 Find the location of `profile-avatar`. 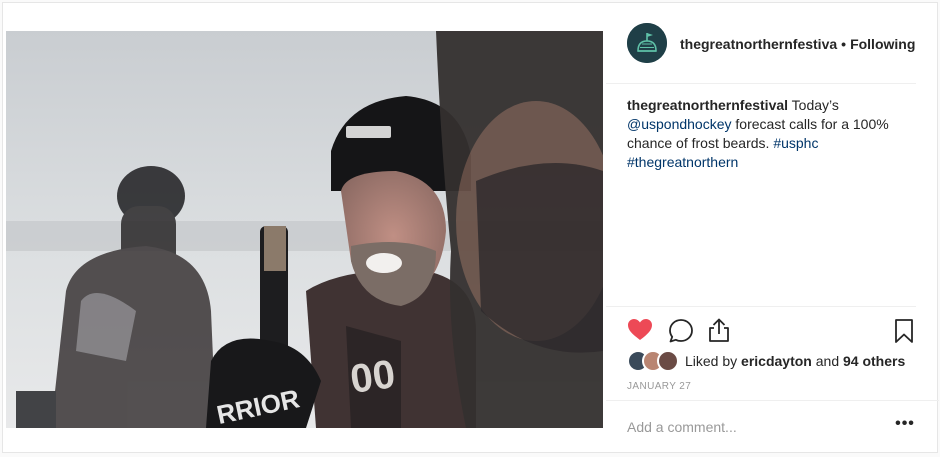

profile-avatar is located at coordinates (647, 43).